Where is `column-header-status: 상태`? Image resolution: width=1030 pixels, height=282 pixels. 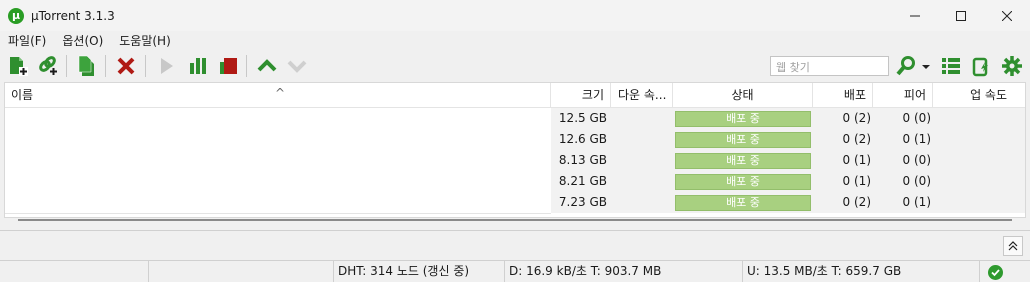
column-header-status: 상태 is located at coordinates (743, 95).